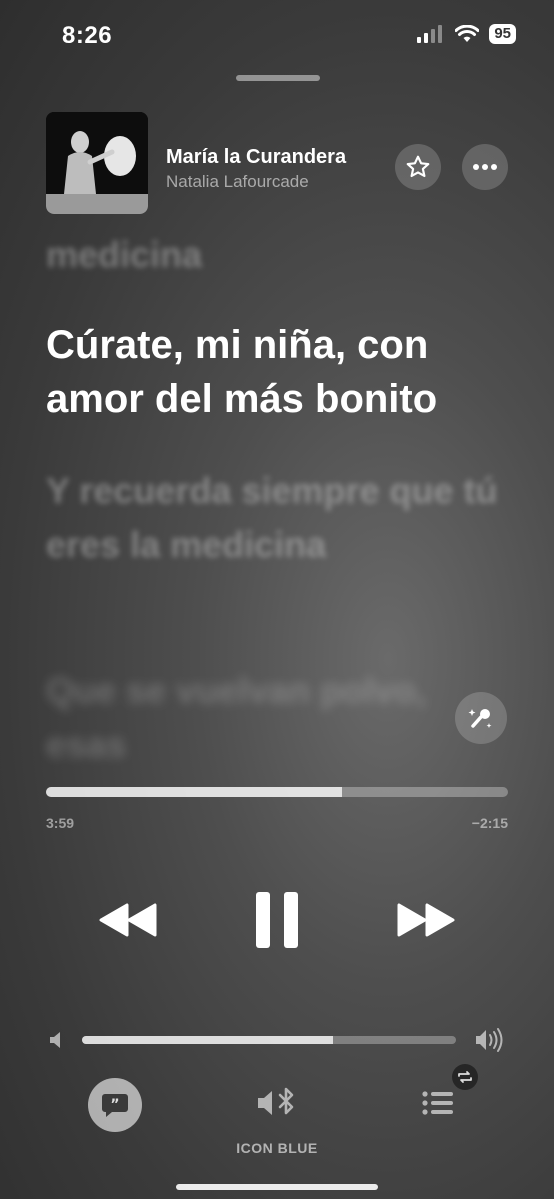 The width and height of the screenshot is (554, 1199). Describe the element at coordinates (124, 255) in the screenshot. I see `lyric-line-previous: medicina` at that location.